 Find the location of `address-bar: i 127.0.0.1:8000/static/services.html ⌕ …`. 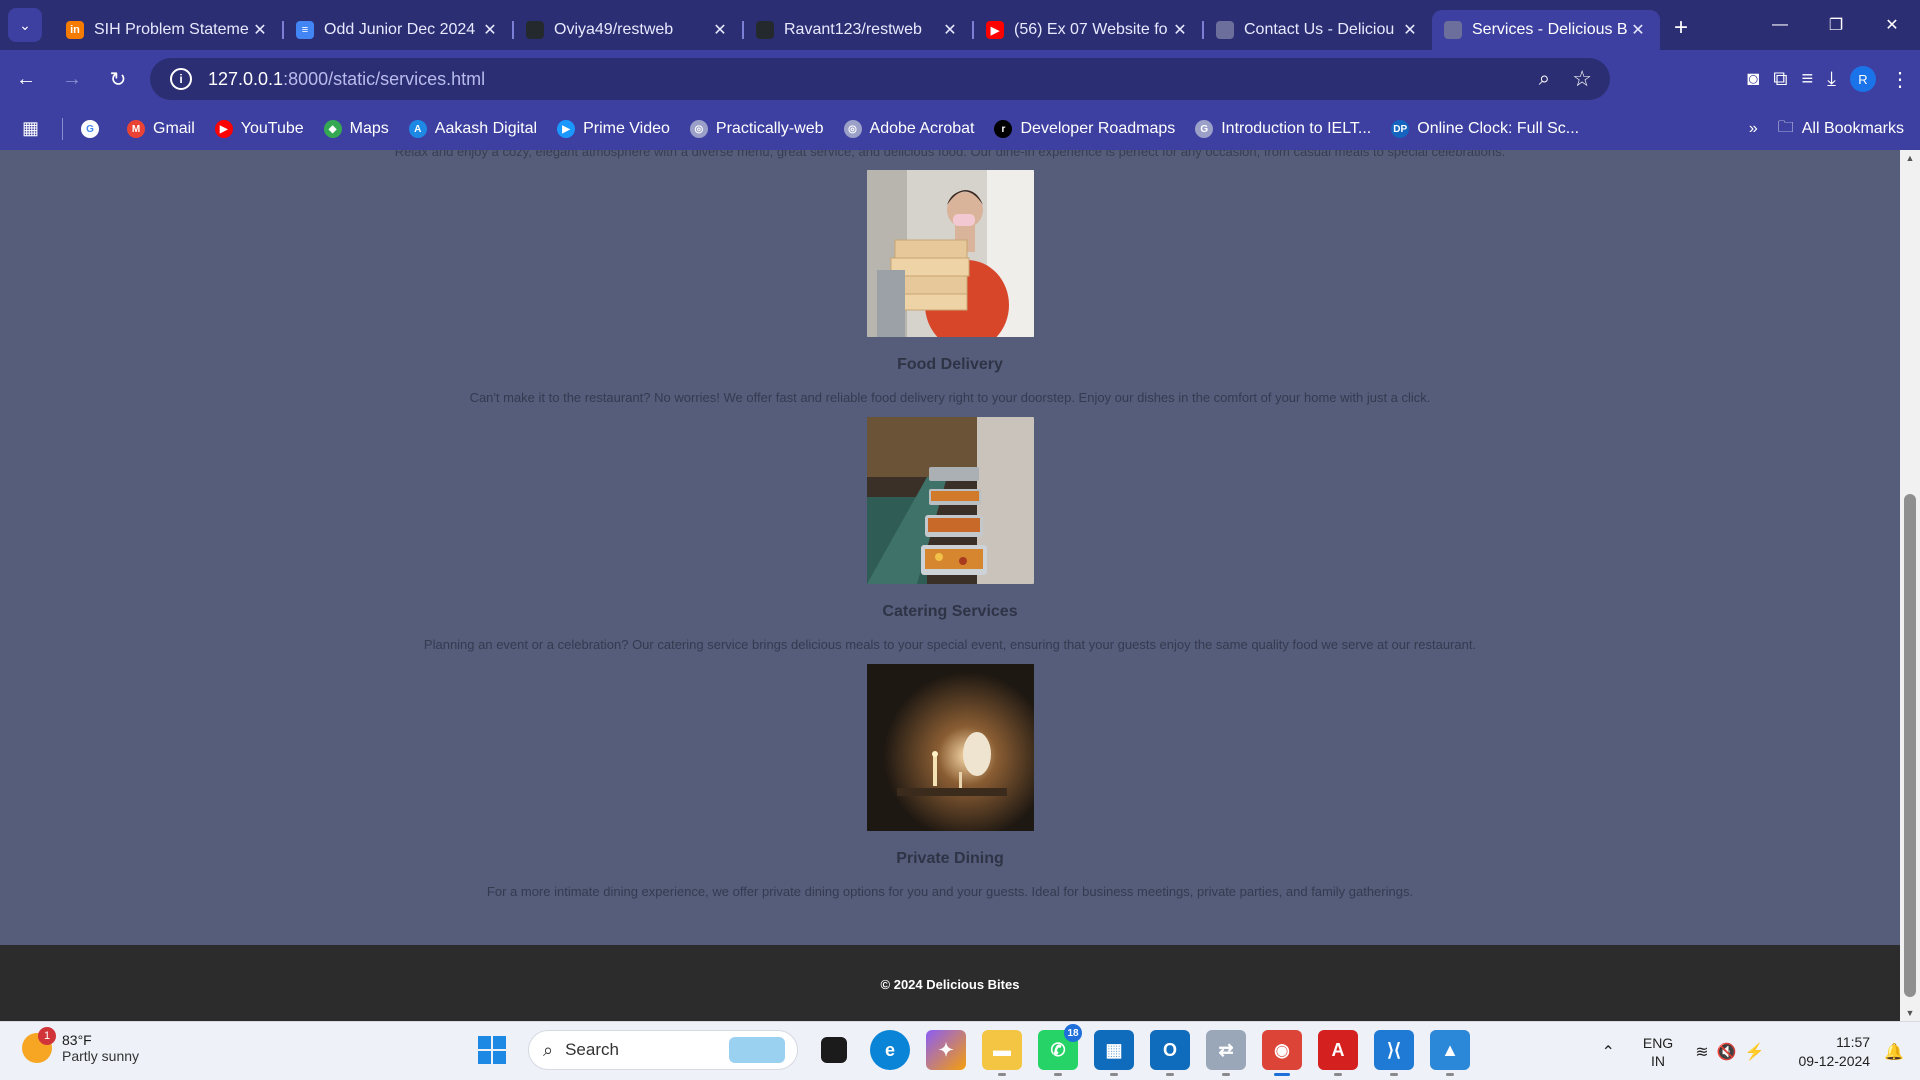

address-bar: i 127.0.0.1:8000/static/services.html ⌕ … is located at coordinates (880, 79).